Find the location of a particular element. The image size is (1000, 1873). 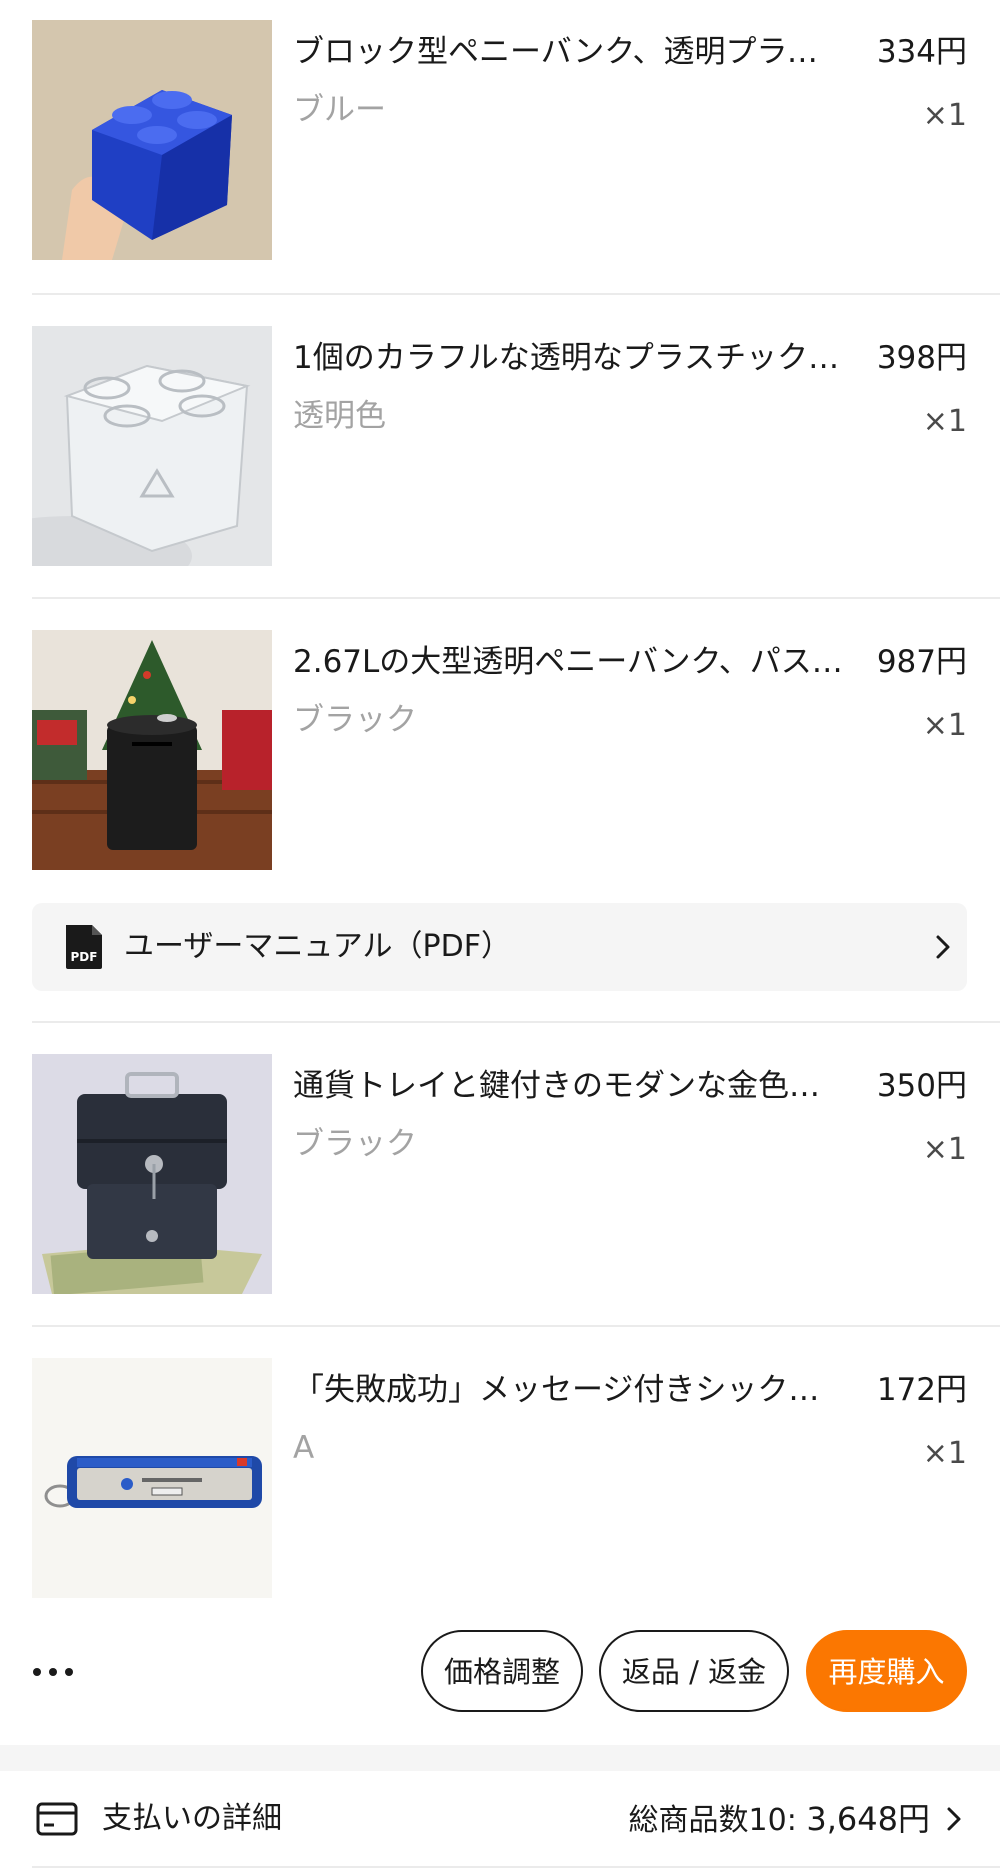

payment-details-row: 支払いの詳細 総商品数10: 3,648円 is located at coordinates (500, 1819).